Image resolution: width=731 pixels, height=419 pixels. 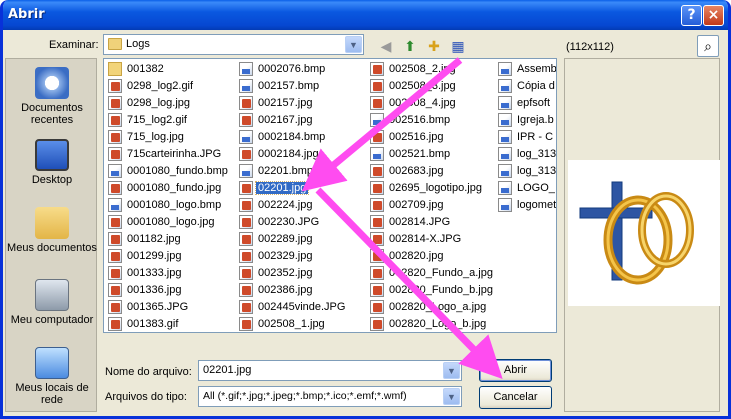 I want to click on help-button: ?, so click(x=691, y=15).